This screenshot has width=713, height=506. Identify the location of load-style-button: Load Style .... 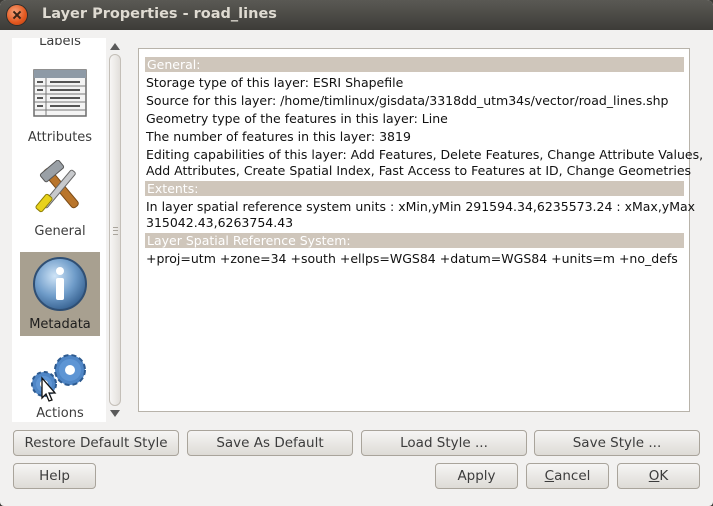
(444, 443).